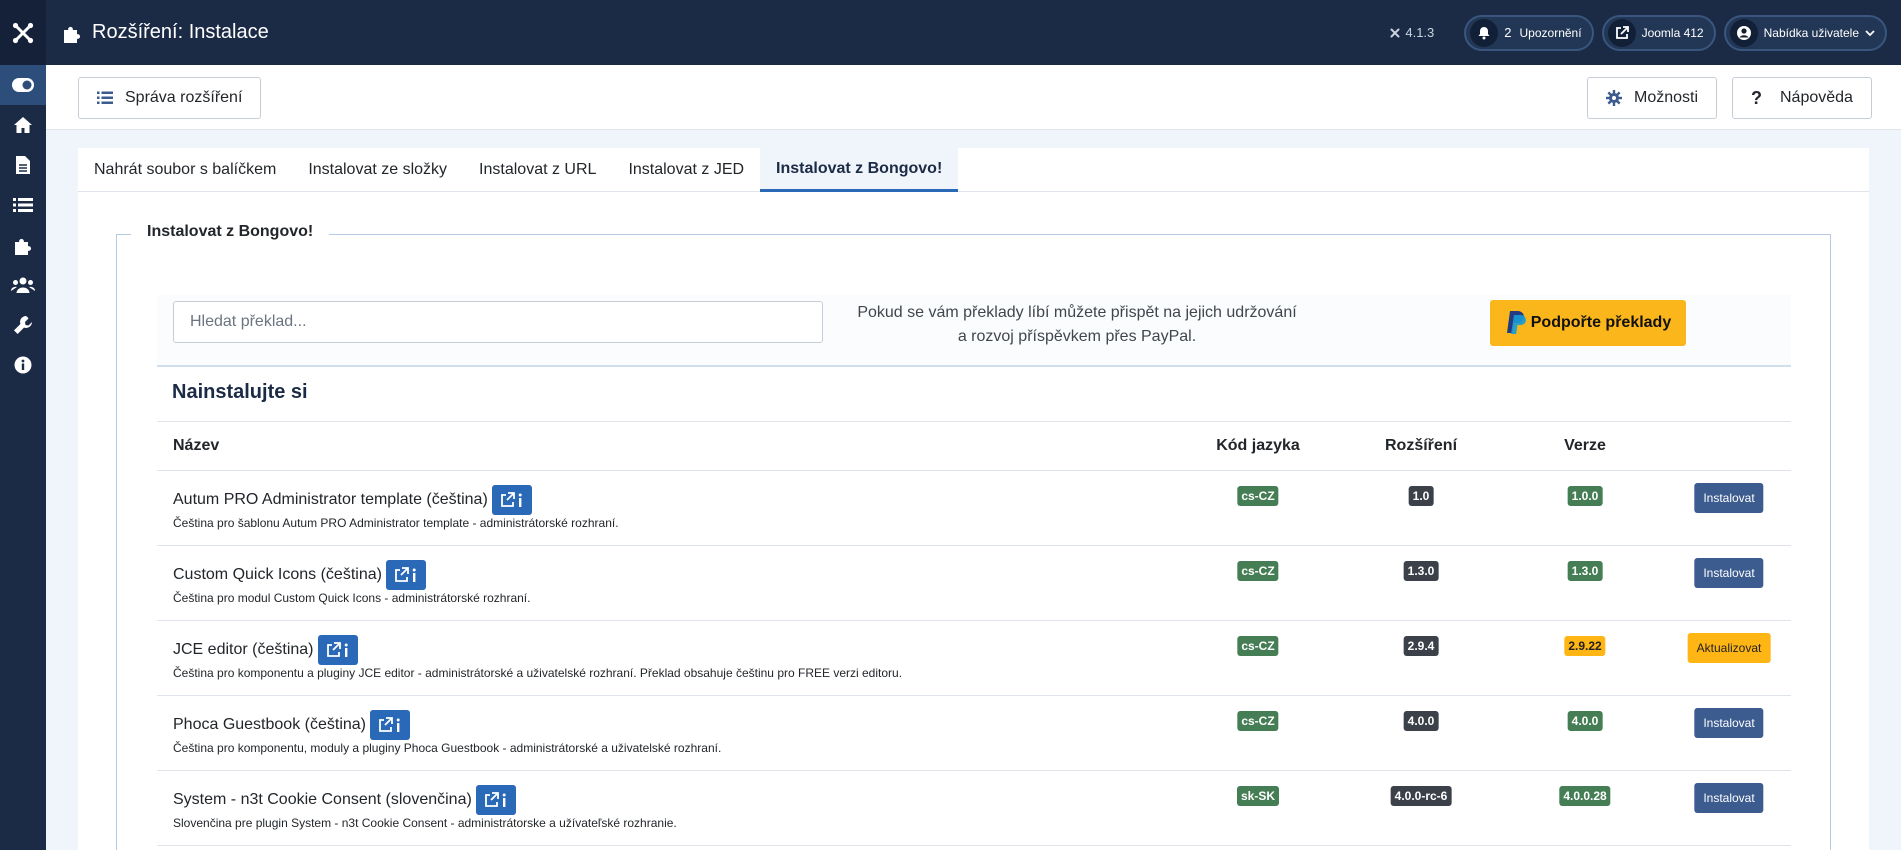 The image size is (1901, 850). Describe the element at coordinates (1508, 32) in the screenshot. I see `notifications-count: 2` at that location.